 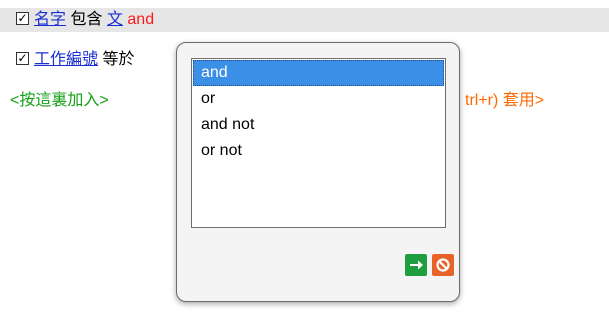 What do you see at coordinates (118, 59) in the screenshot?
I see `operator-equals-text: 等於` at bounding box center [118, 59].